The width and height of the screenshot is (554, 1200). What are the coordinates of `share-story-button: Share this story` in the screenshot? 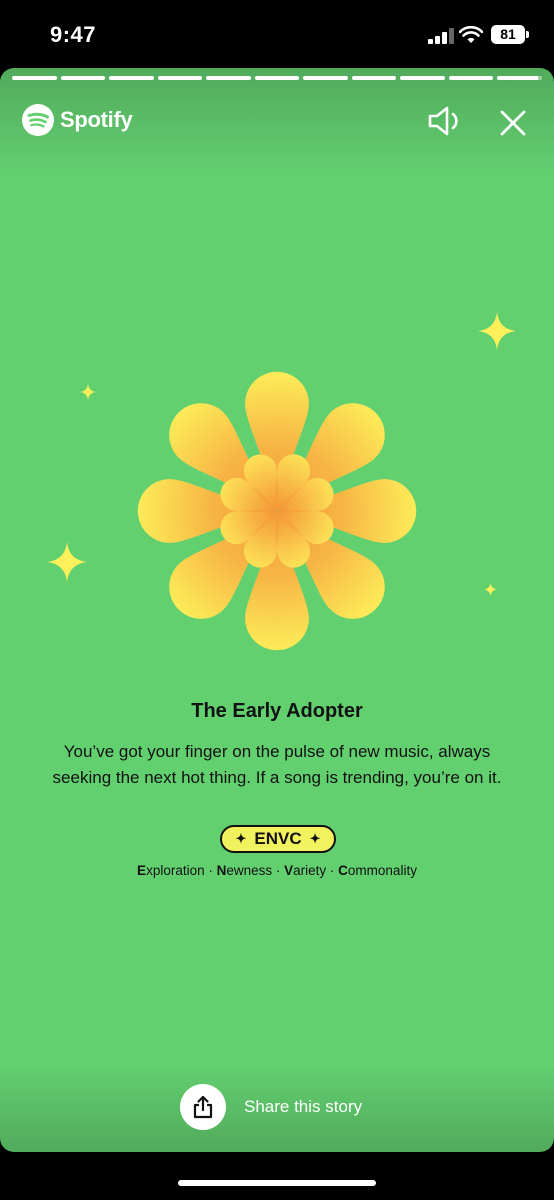 It's located at (271, 1107).